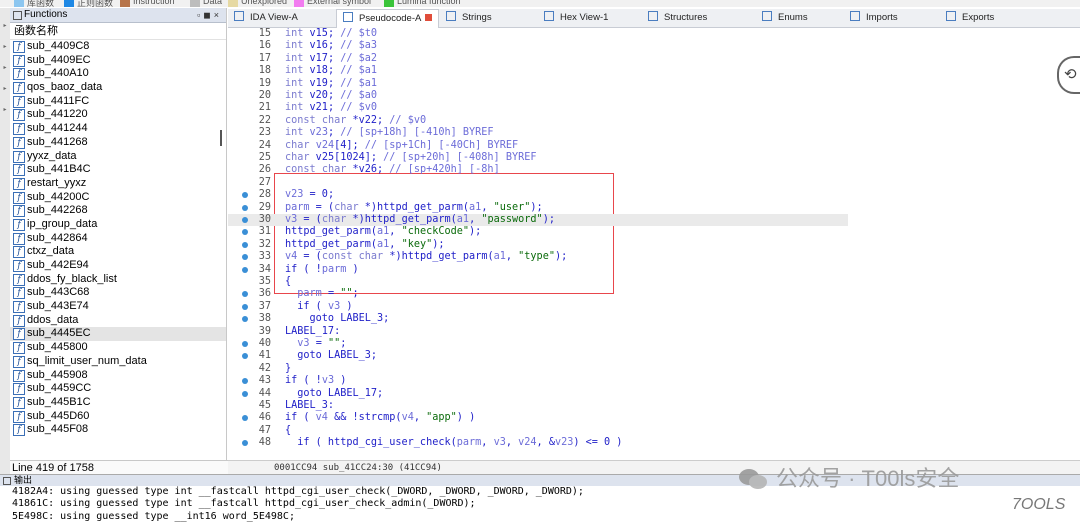 This screenshot has width=1080, height=524. I want to click on tab-exports: Exports, so click(970, 18).